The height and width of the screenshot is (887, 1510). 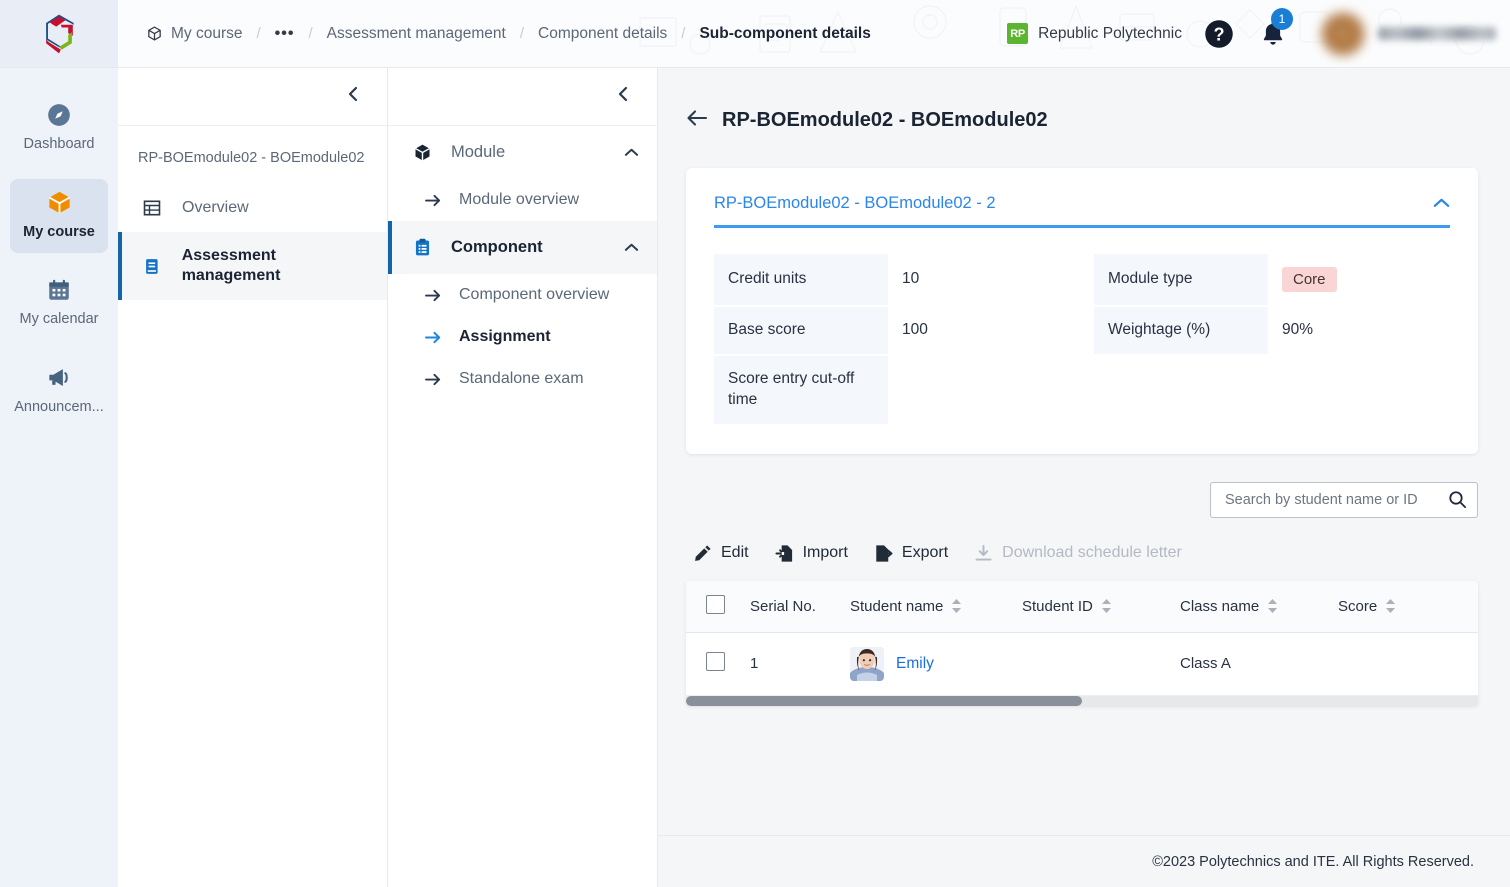 I want to click on calendar-icon, so click(x=59, y=289).